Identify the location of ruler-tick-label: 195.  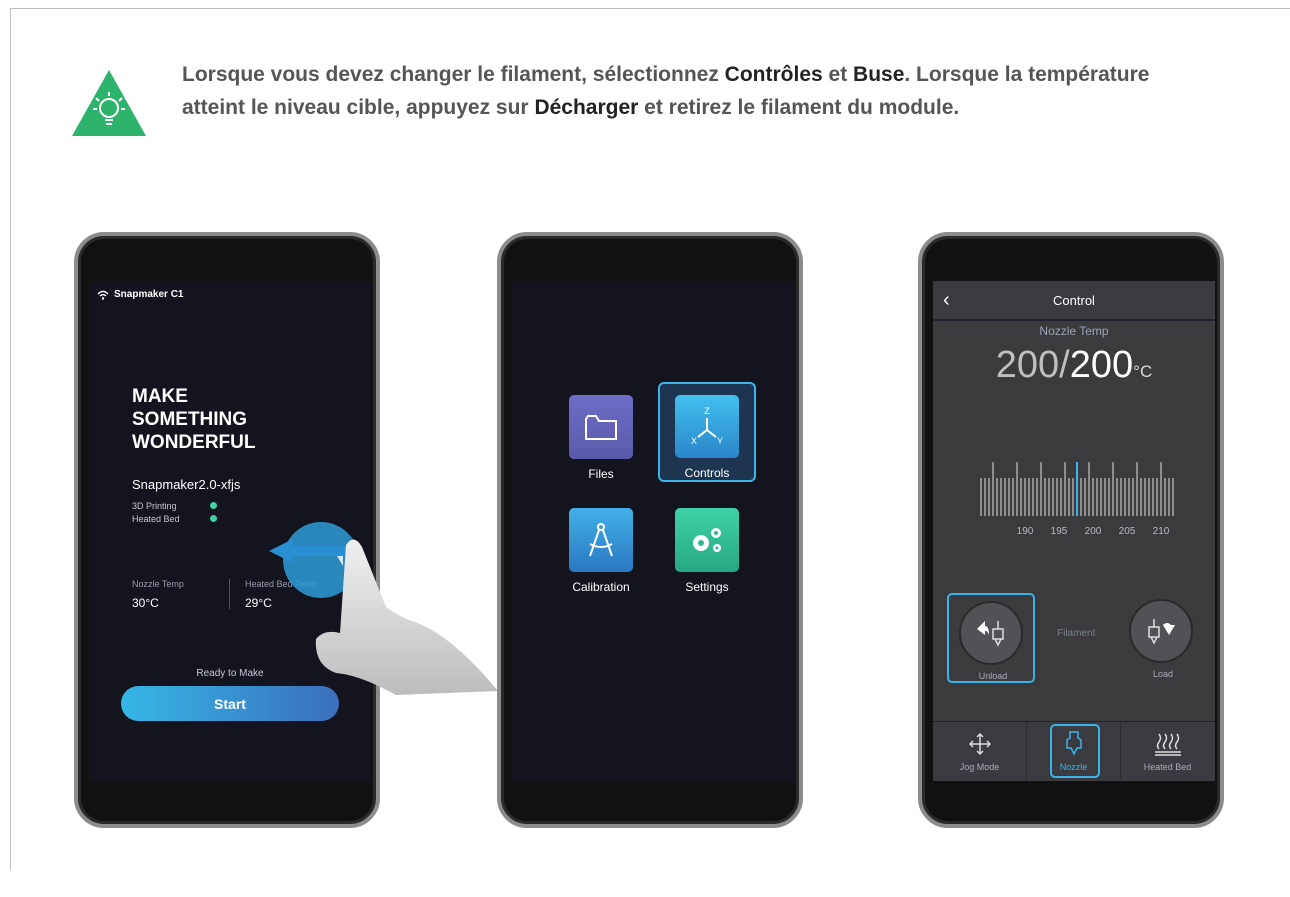
(1059, 531).